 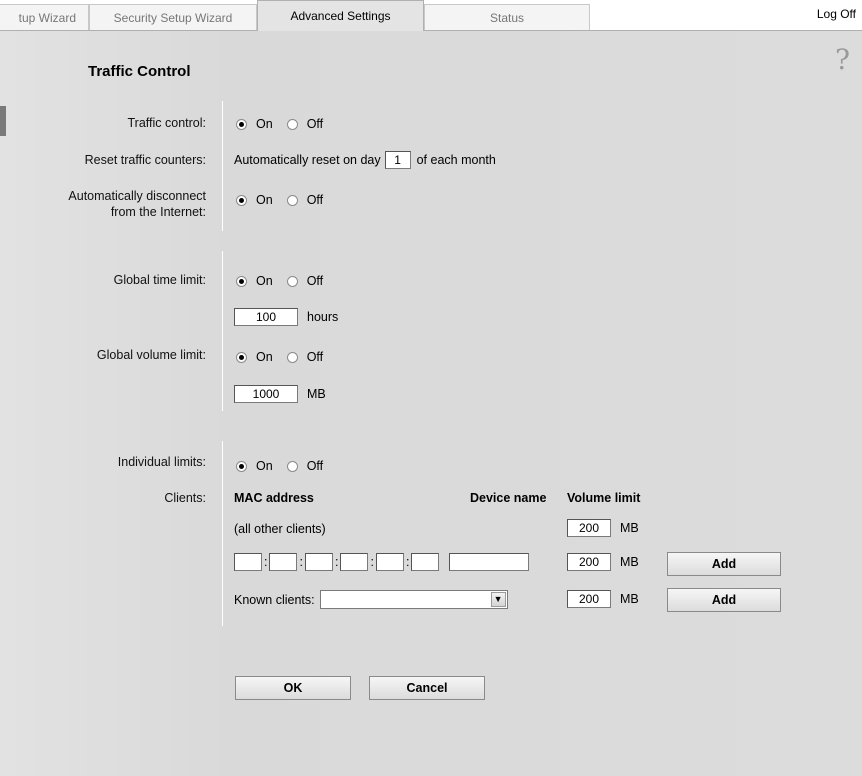 I want to click on individual-on-radio, so click(x=241, y=466).